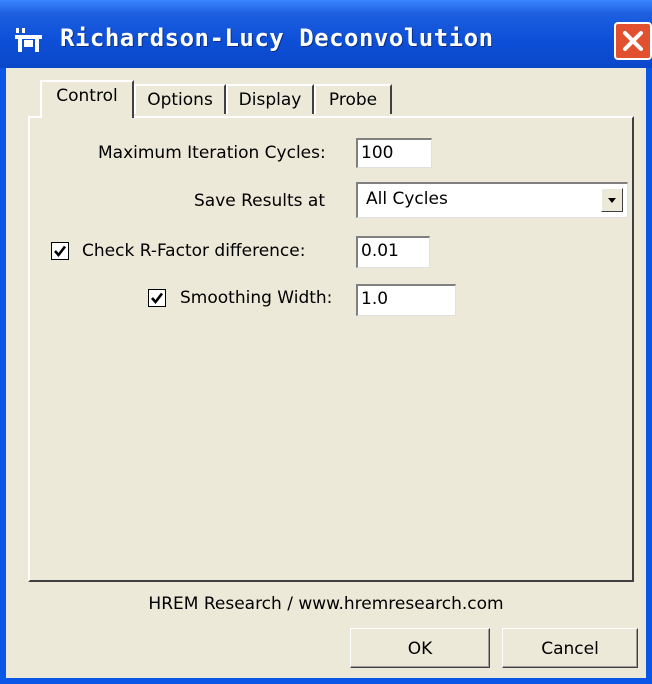  I want to click on title-bar: Richardson-Lucy Deconvolution, so click(326, 34).